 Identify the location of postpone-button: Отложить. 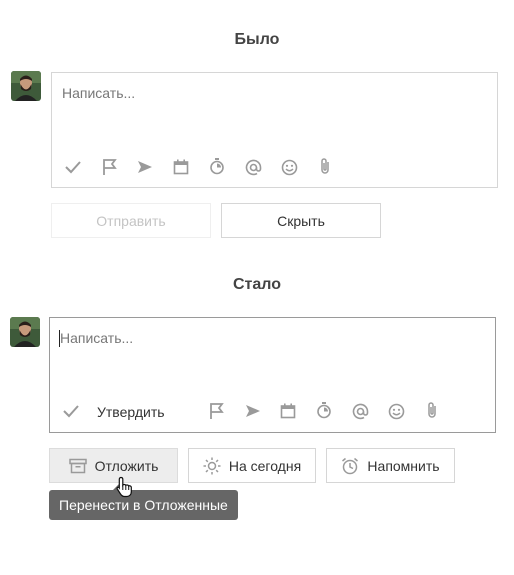
(113, 465).